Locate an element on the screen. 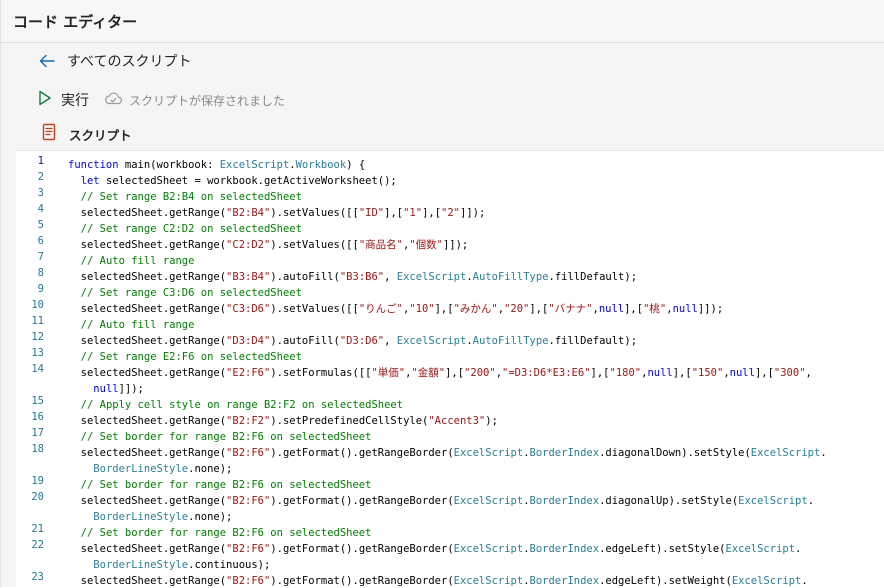  title-bar: コード エディター is located at coordinates (442, 21).